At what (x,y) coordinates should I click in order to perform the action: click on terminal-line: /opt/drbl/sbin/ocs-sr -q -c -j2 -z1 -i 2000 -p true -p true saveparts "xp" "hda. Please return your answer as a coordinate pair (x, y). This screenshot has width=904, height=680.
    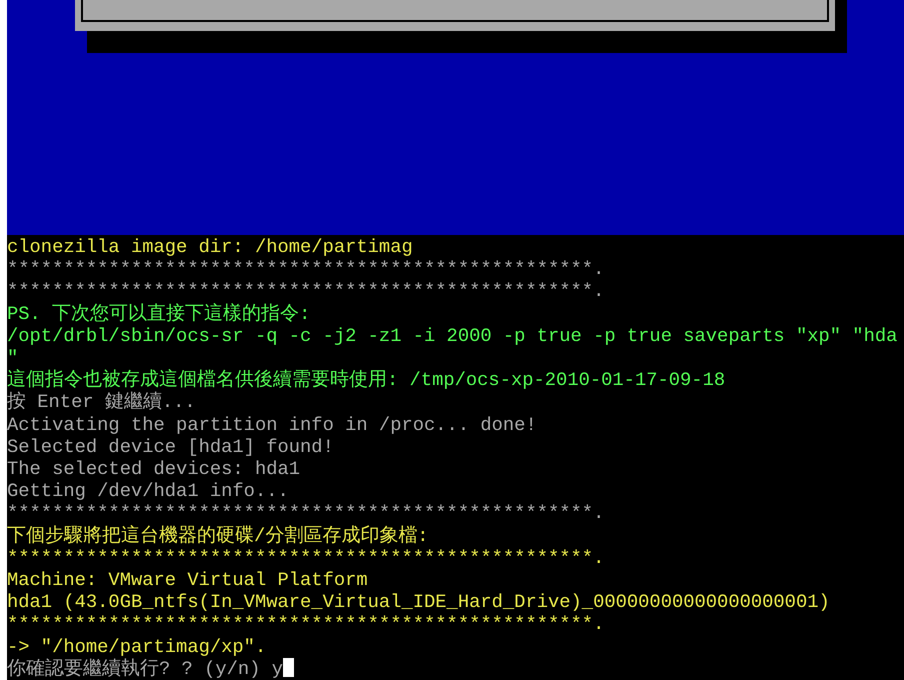
    Looking at the image, I should click on (452, 336).